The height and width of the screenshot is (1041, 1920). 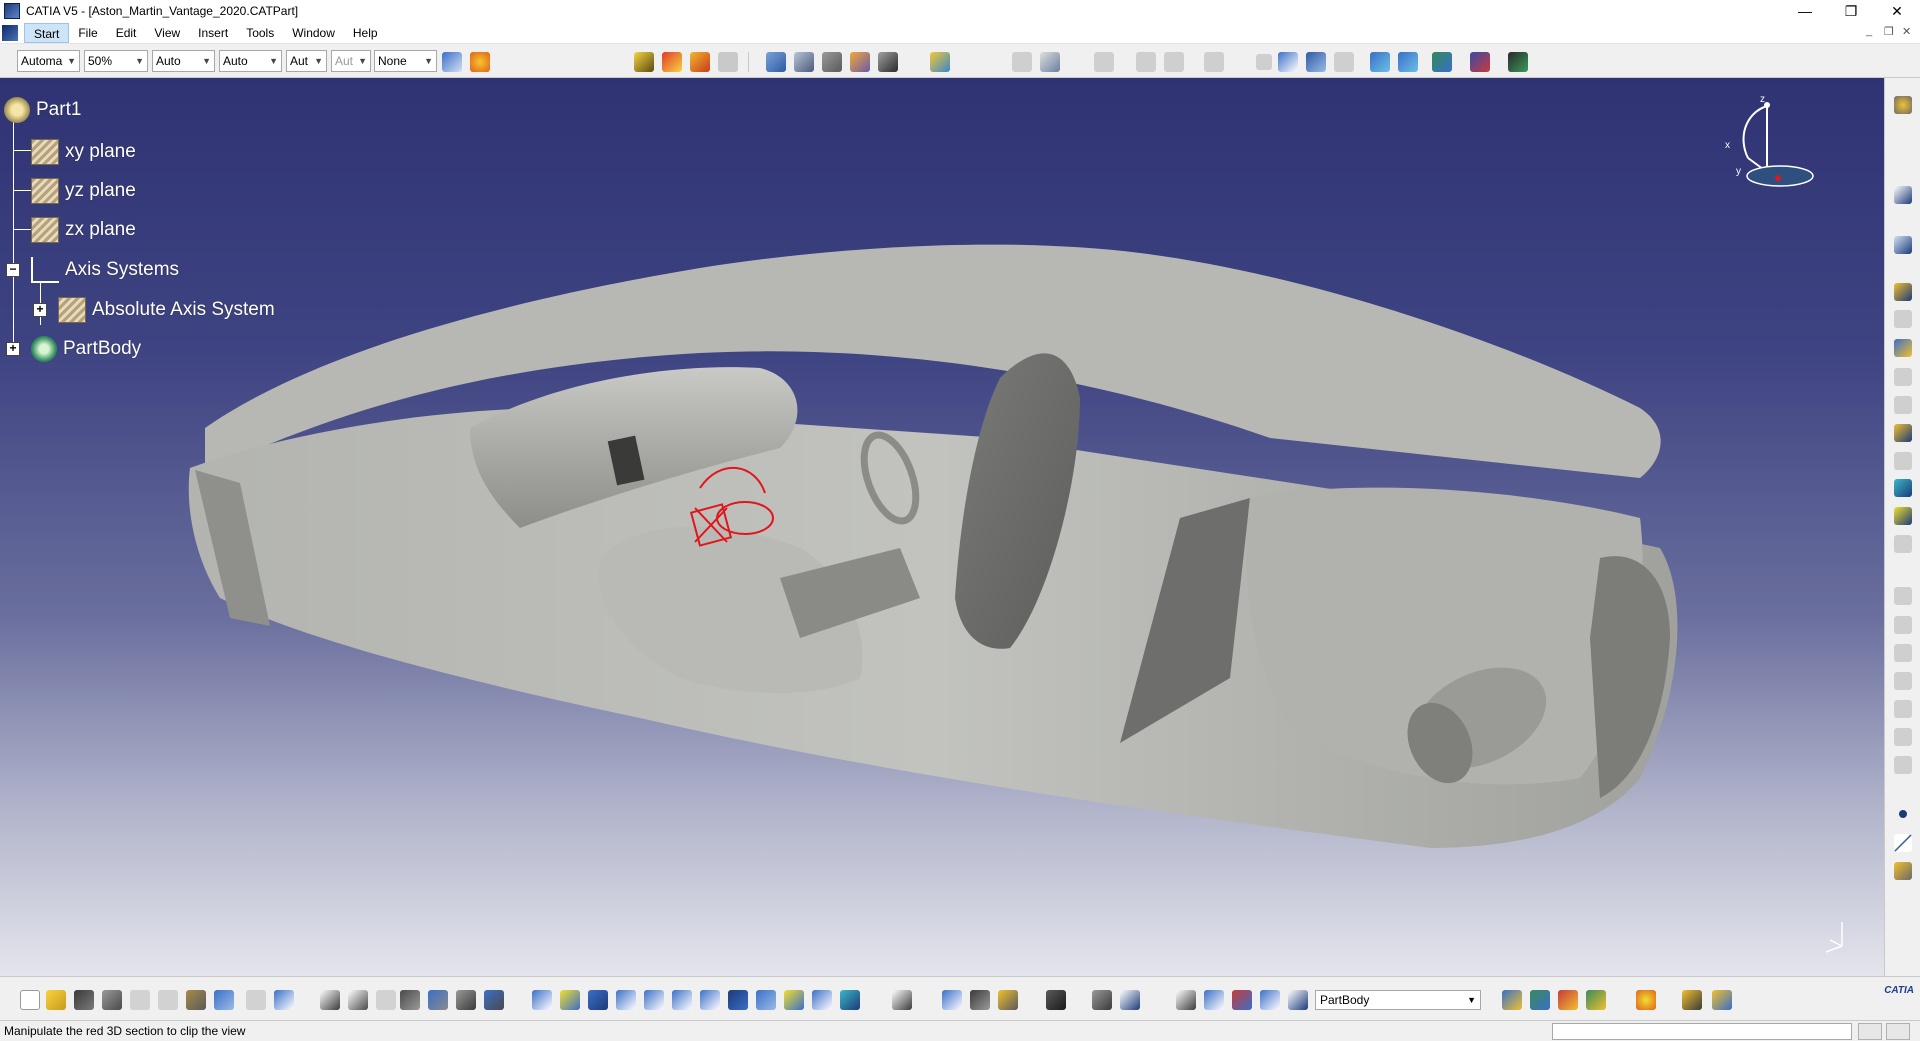 What do you see at coordinates (850, 1000) in the screenshot?
I see `swap-visible-space-icon` at bounding box center [850, 1000].